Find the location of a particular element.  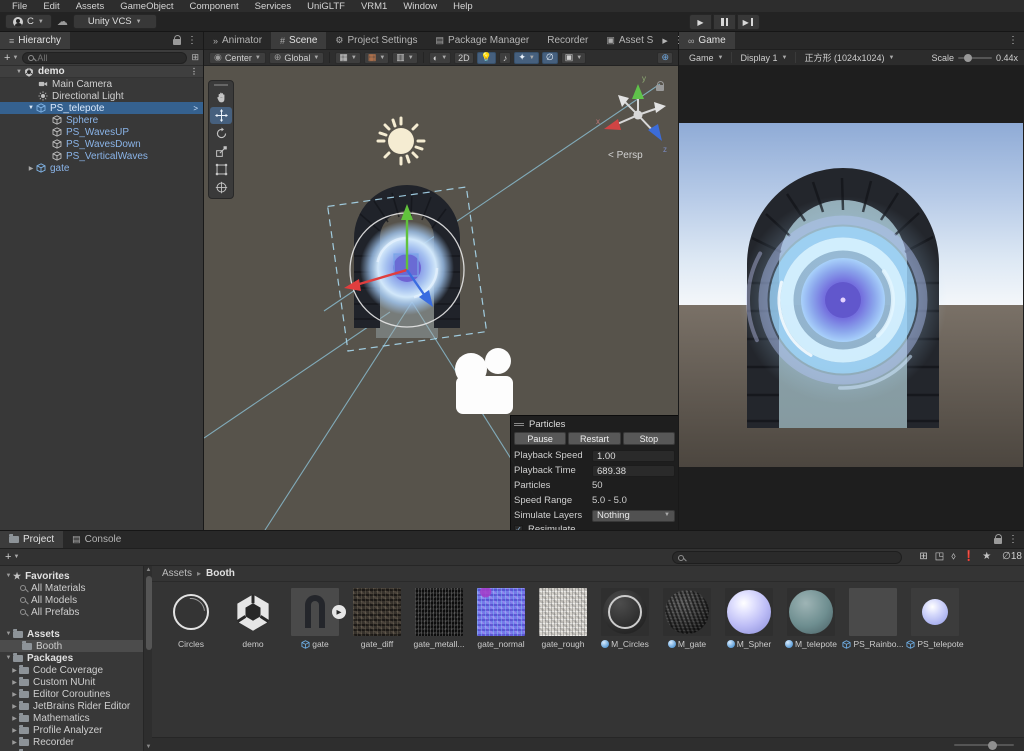

unity-vcs-dropdown: Unity VCS ▼ is located at coordinates (114, 21).